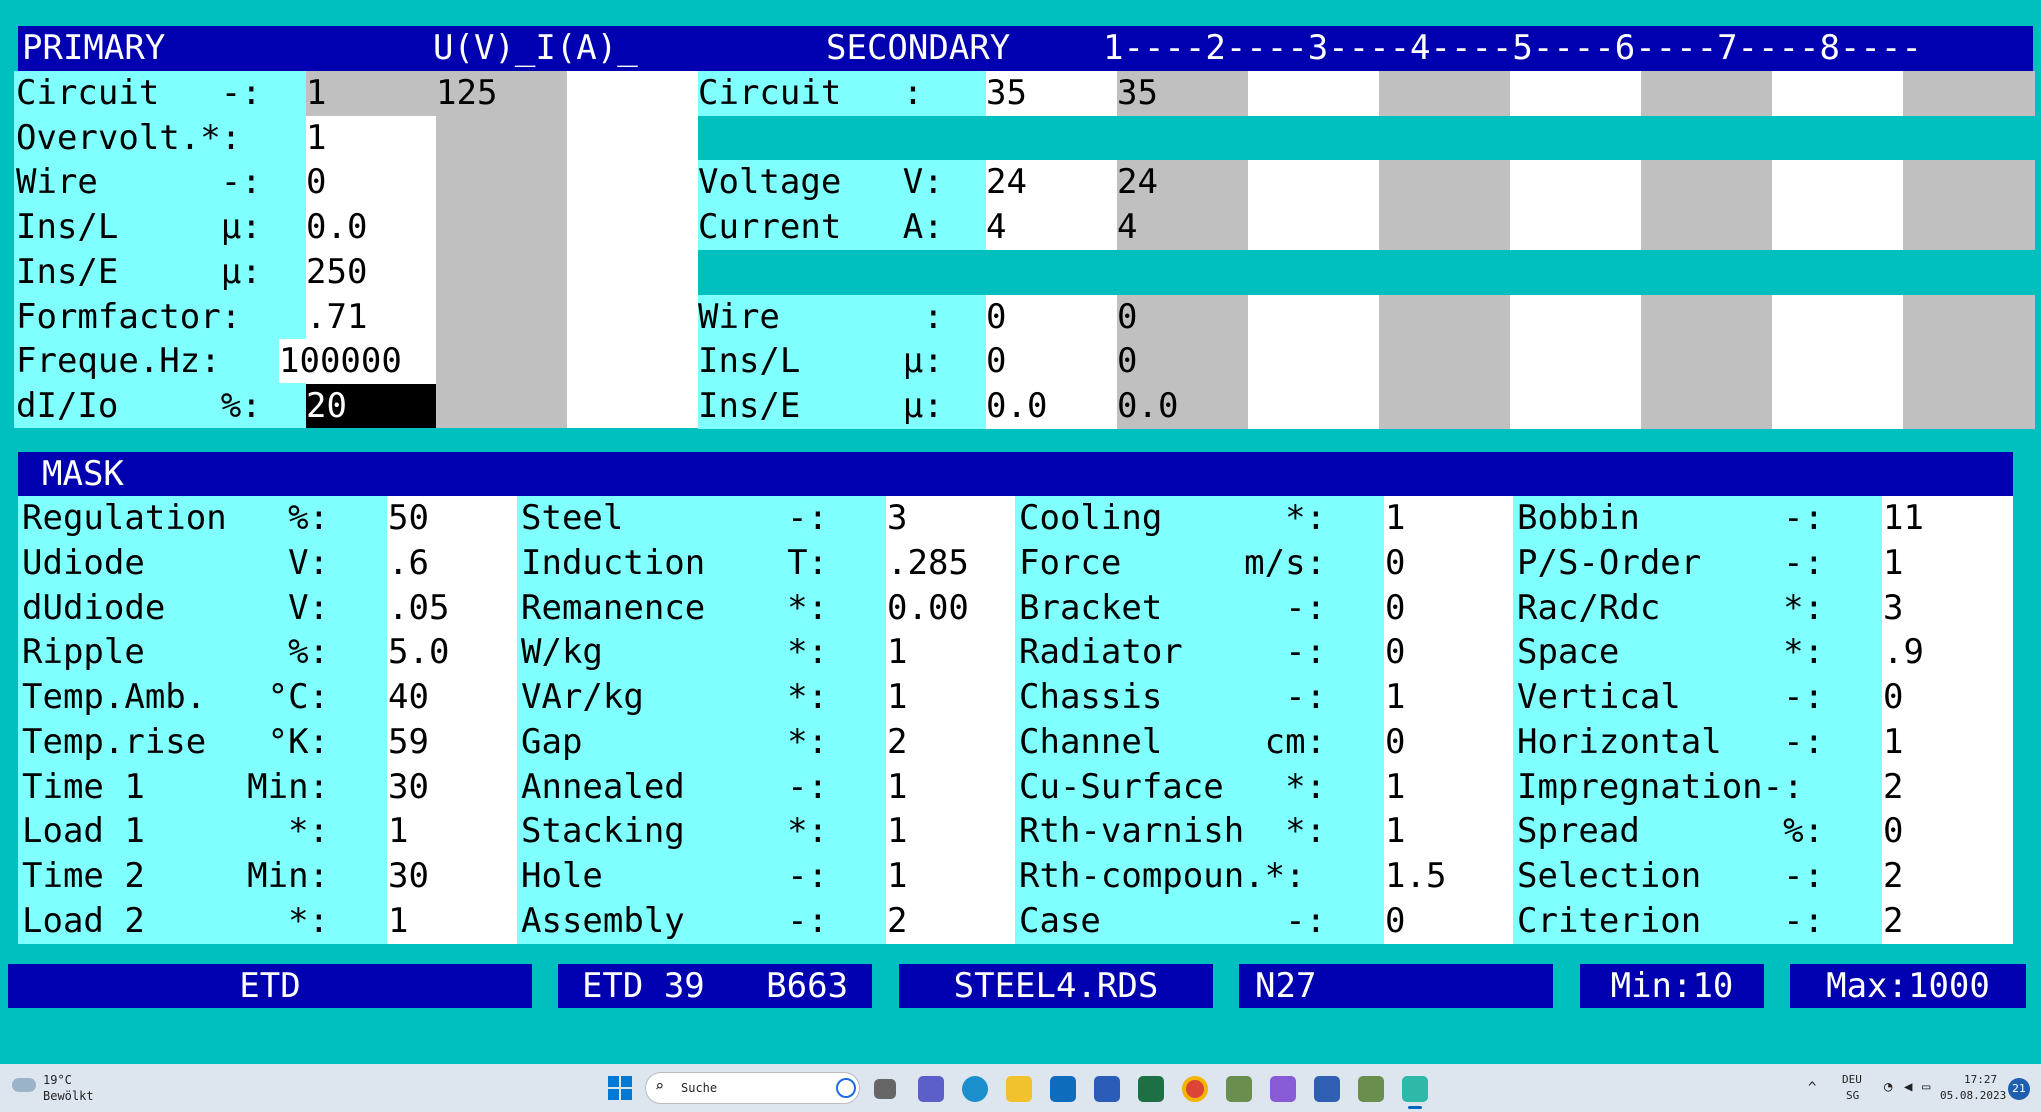  Describe the element at coordinates (1371, 1089) in the screenshot. I see `z-app-2-icon` at that location.